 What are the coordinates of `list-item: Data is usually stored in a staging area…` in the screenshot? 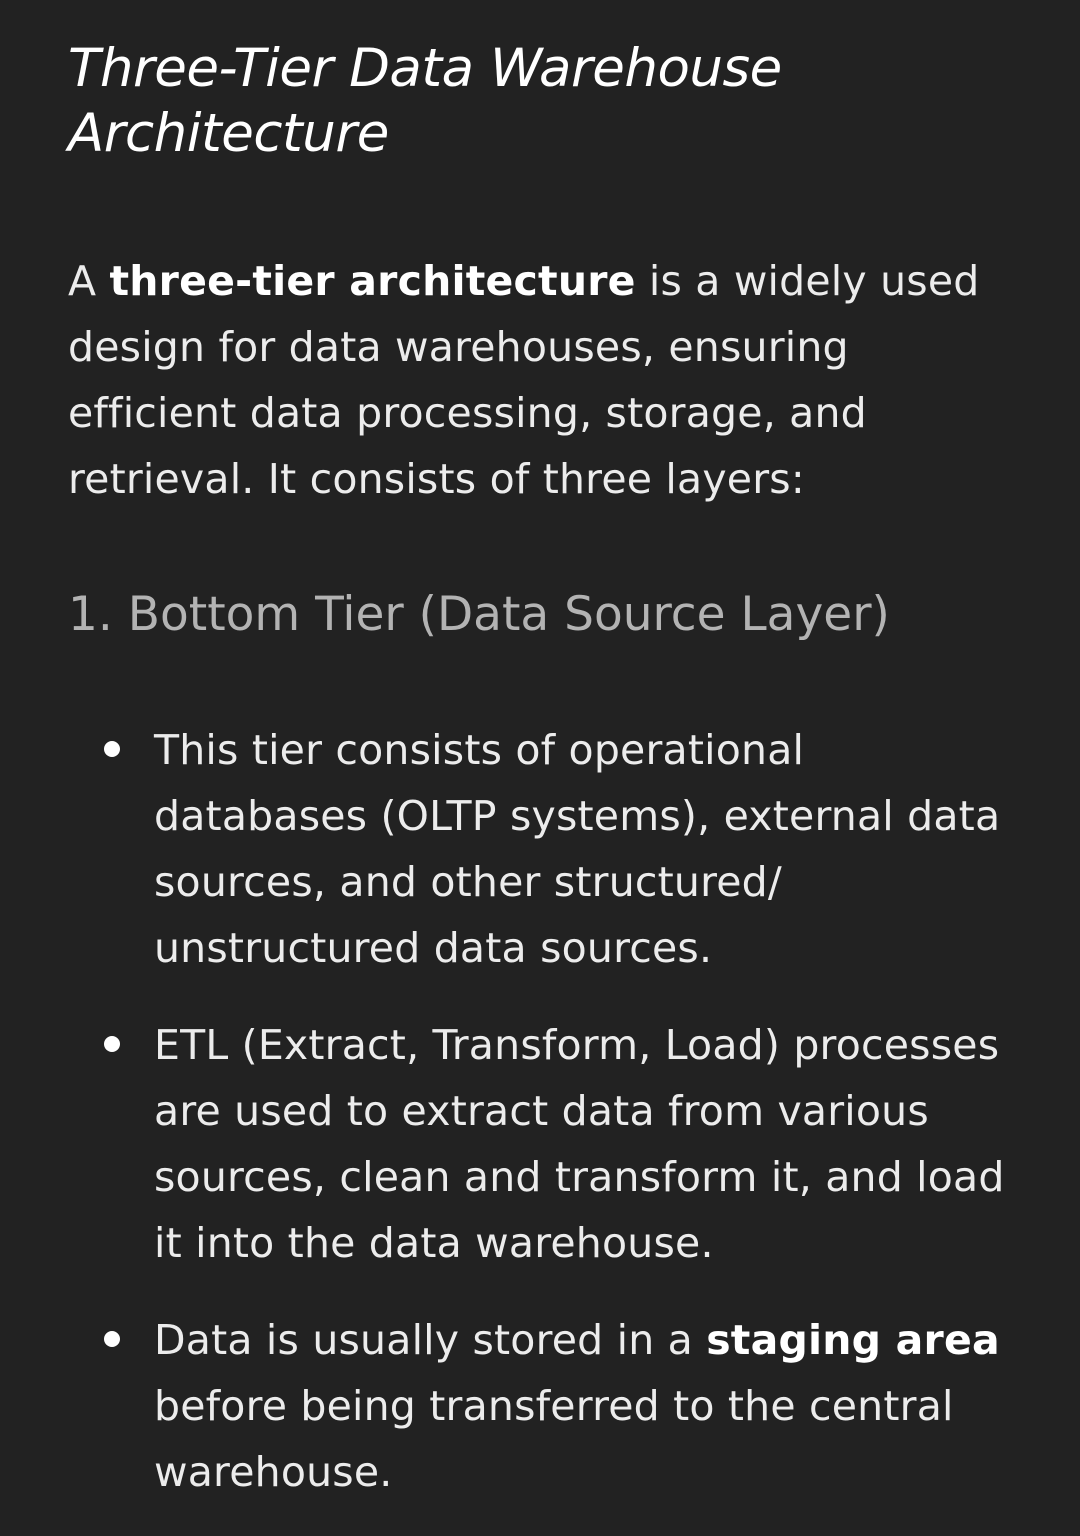 It's located at (543, 1406).